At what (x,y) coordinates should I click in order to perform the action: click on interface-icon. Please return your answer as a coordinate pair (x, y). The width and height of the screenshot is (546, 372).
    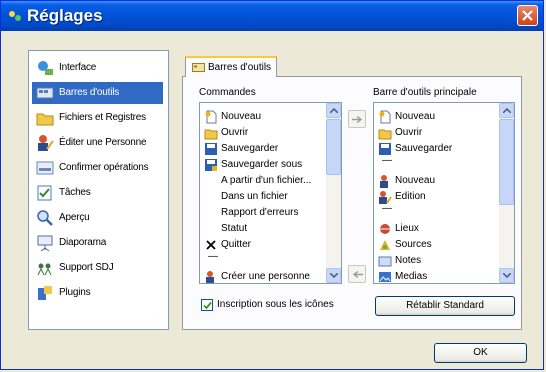
    Looking at the image, I should click on (45, 68).